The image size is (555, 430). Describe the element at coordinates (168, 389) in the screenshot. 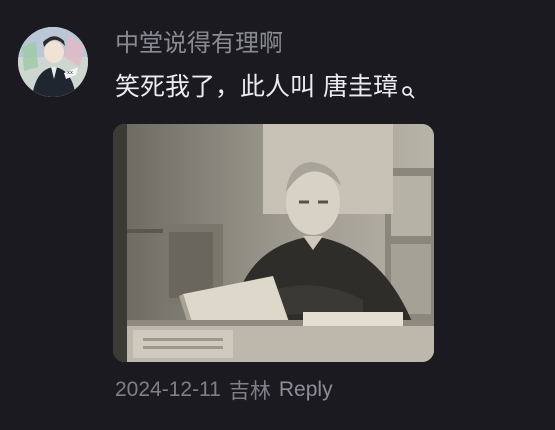

I see `comment-date: 2024-12-11` at that location.